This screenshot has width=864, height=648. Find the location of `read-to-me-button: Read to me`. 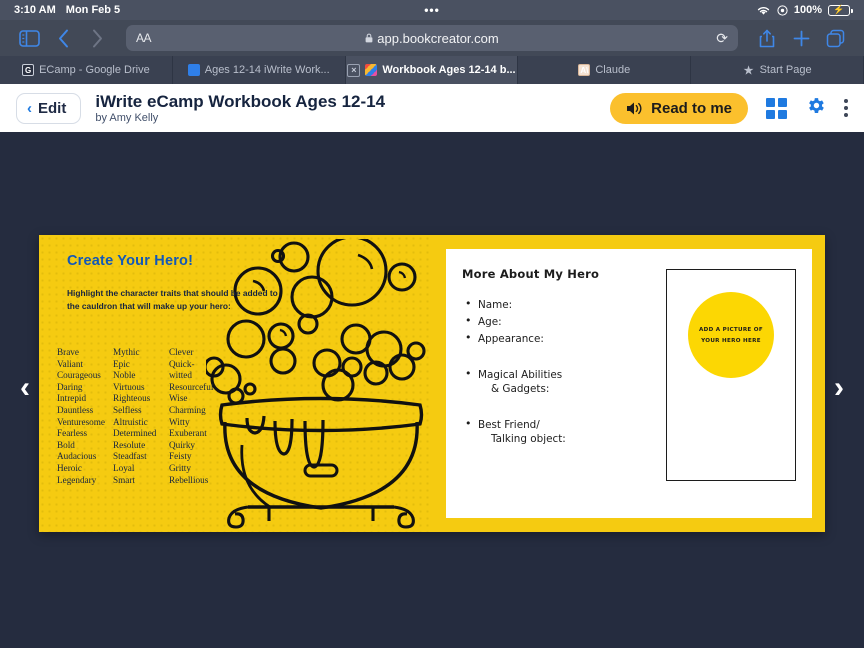

read-to-me-button: Read to me is located at coordinates (679, 108).